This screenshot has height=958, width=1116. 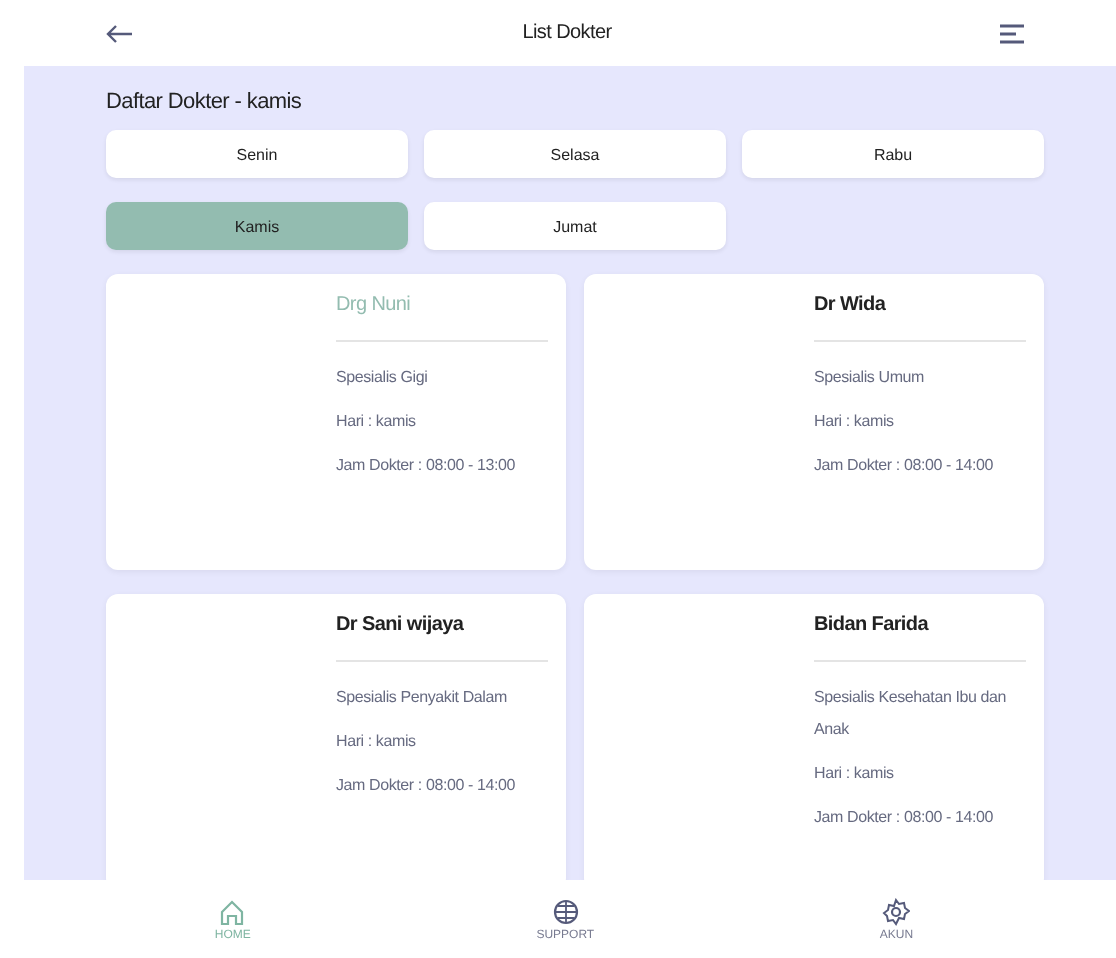 What do you see at coordinates (893, 154) in the screenshot?
I see `day-tab: Rabu` at bounding box center [893, 154].